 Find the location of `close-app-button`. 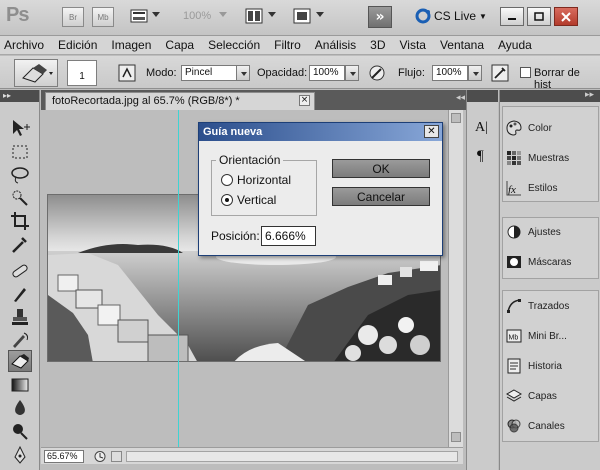

close-app-button is located at coordinates (566, 16).